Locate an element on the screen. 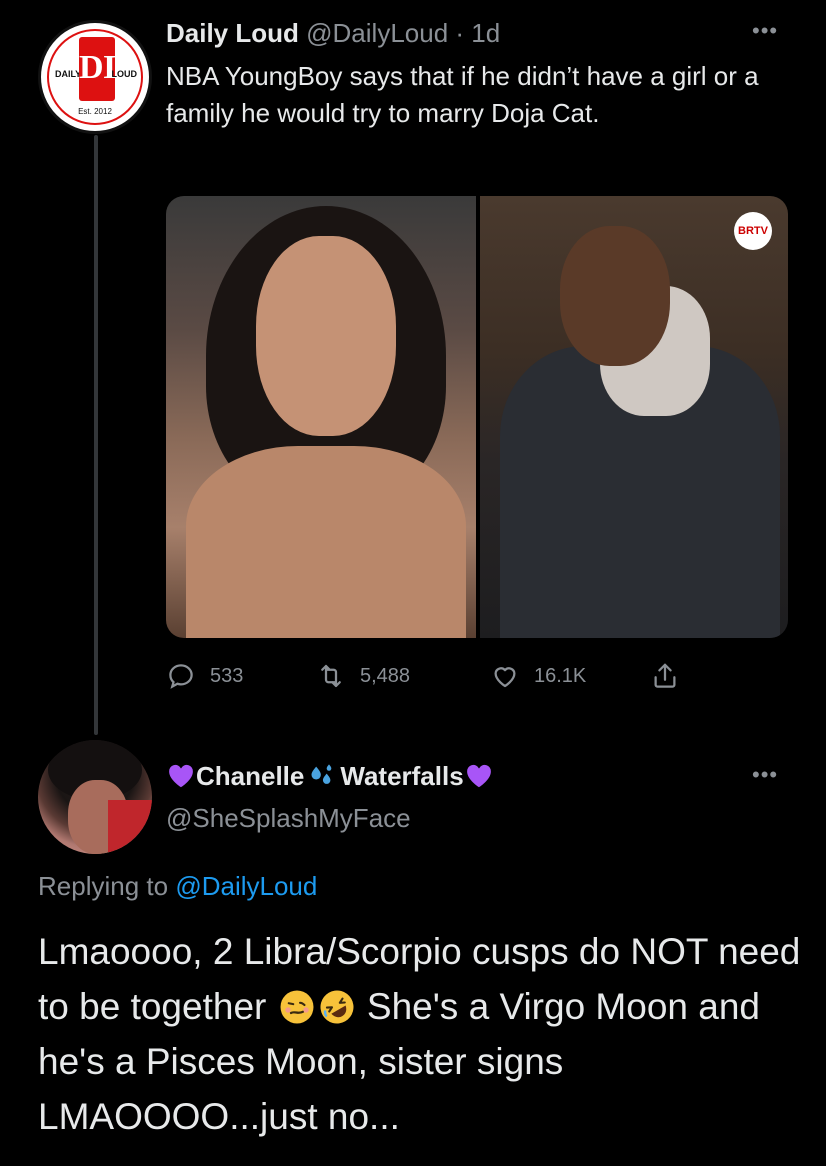 The width and height of the screenshot is (826, 1166). reply-button: 533 is located at coordinates (204, 676).